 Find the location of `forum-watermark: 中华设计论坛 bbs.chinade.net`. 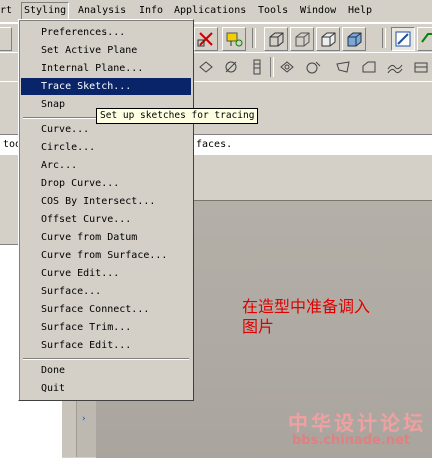

forum-watermark: 中华设计论坛 bbs.chinade.net is located at coordinates (356, 431).